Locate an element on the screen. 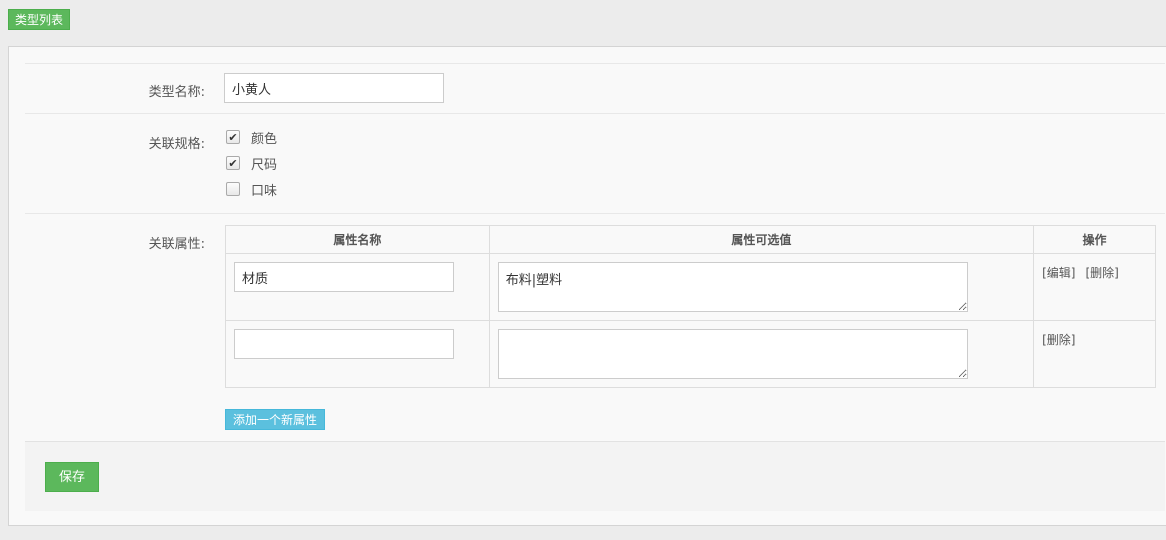 The width and height of the screenshot is (1166, 540). spec-option-label: 口味 is located at coordinates (264, 191).